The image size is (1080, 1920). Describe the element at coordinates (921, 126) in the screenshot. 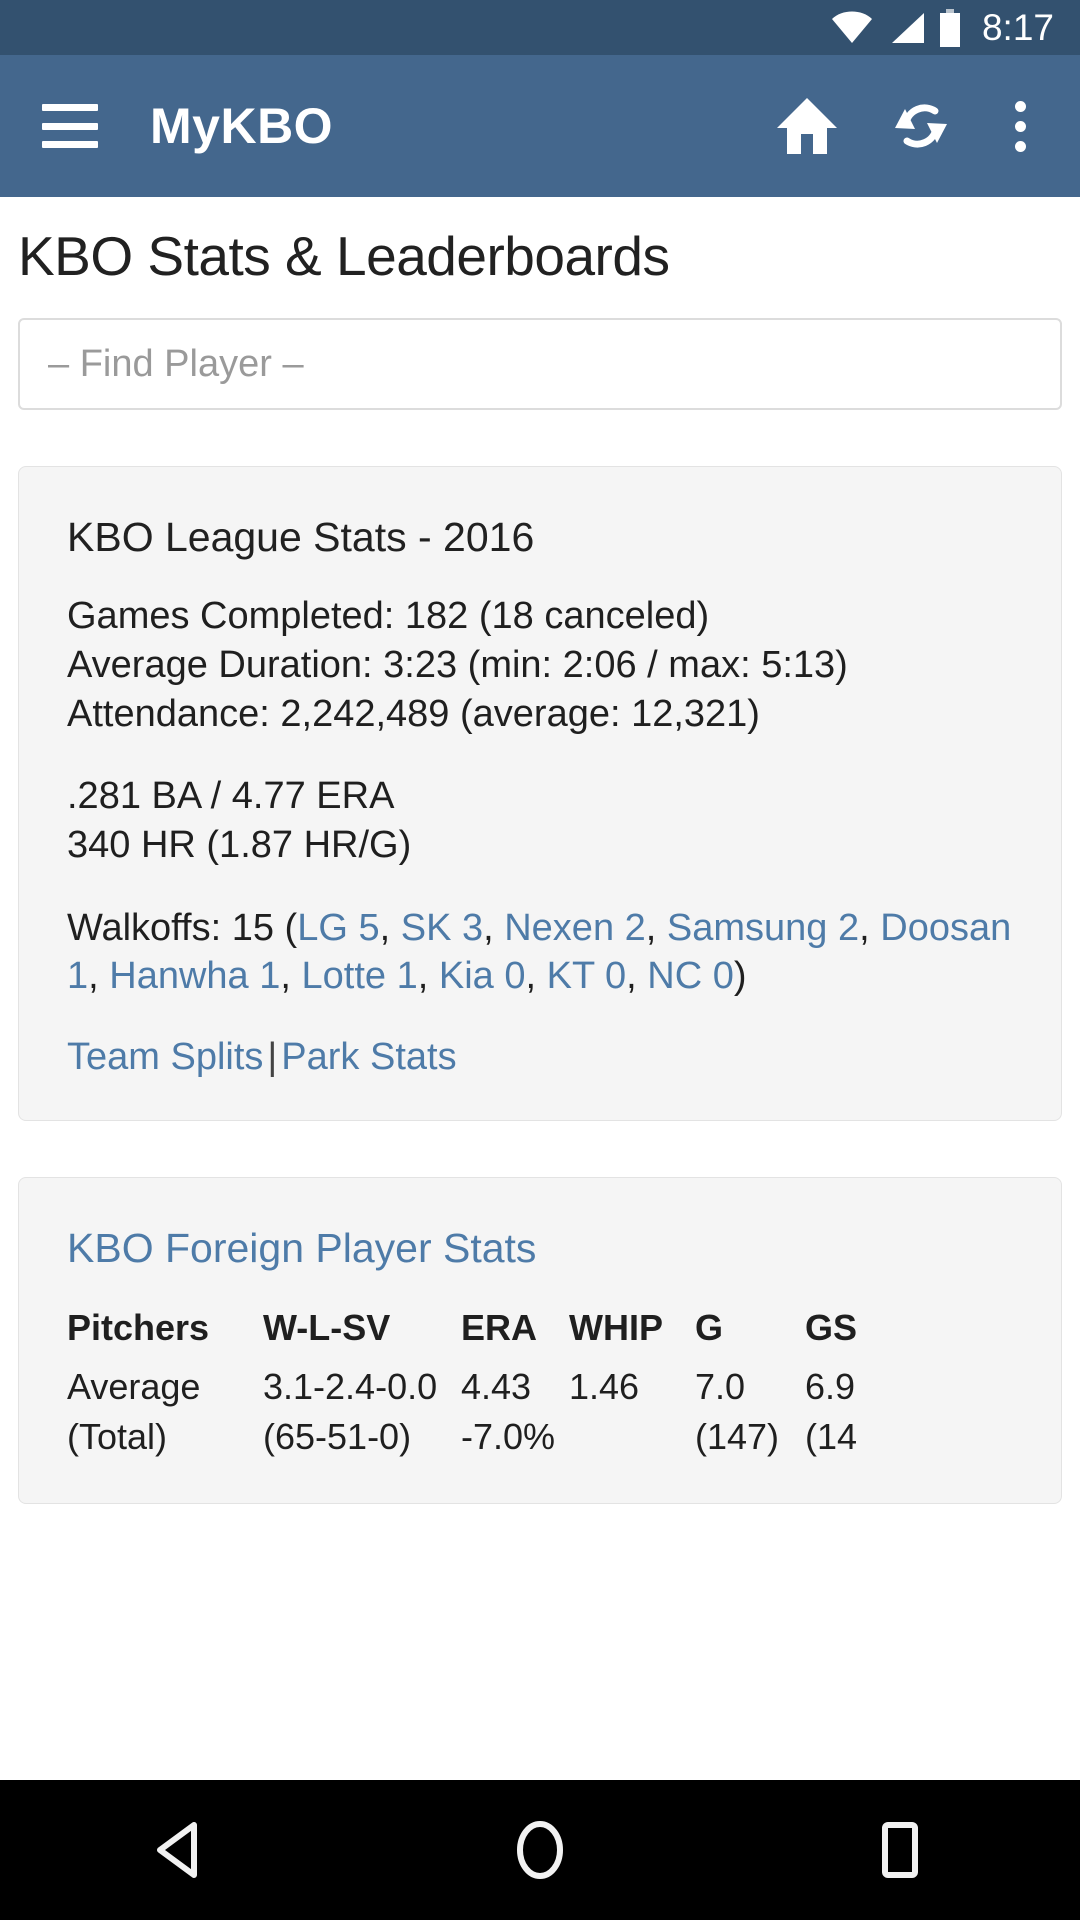

I see `refresh-icon` at that location.